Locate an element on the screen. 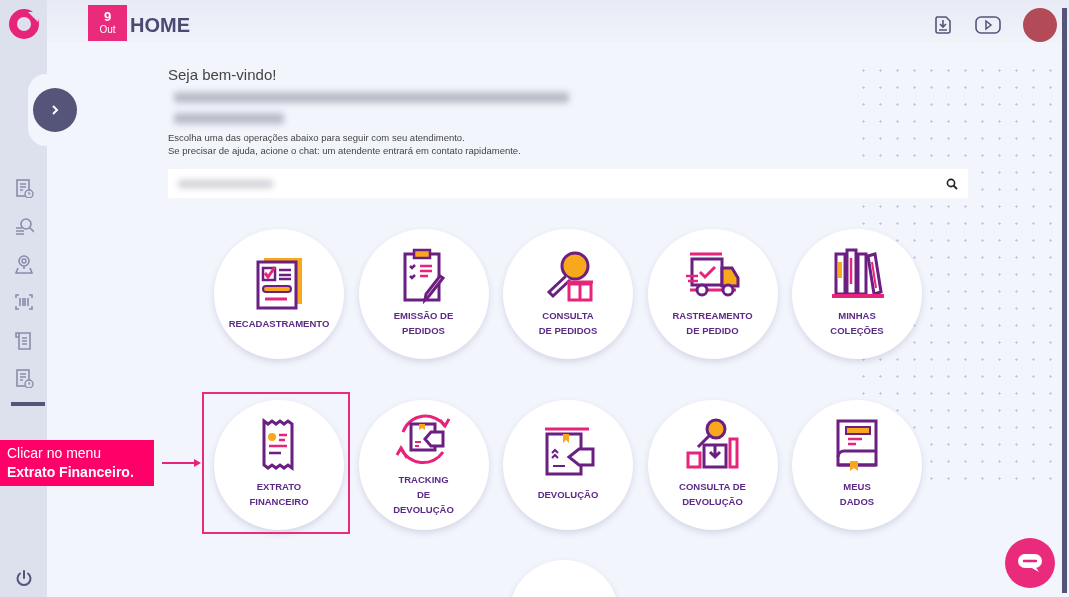 This screenshot has width=1069, height=597. tile-label: DEVOLUÇÃO is located at coordinates (568, 494).